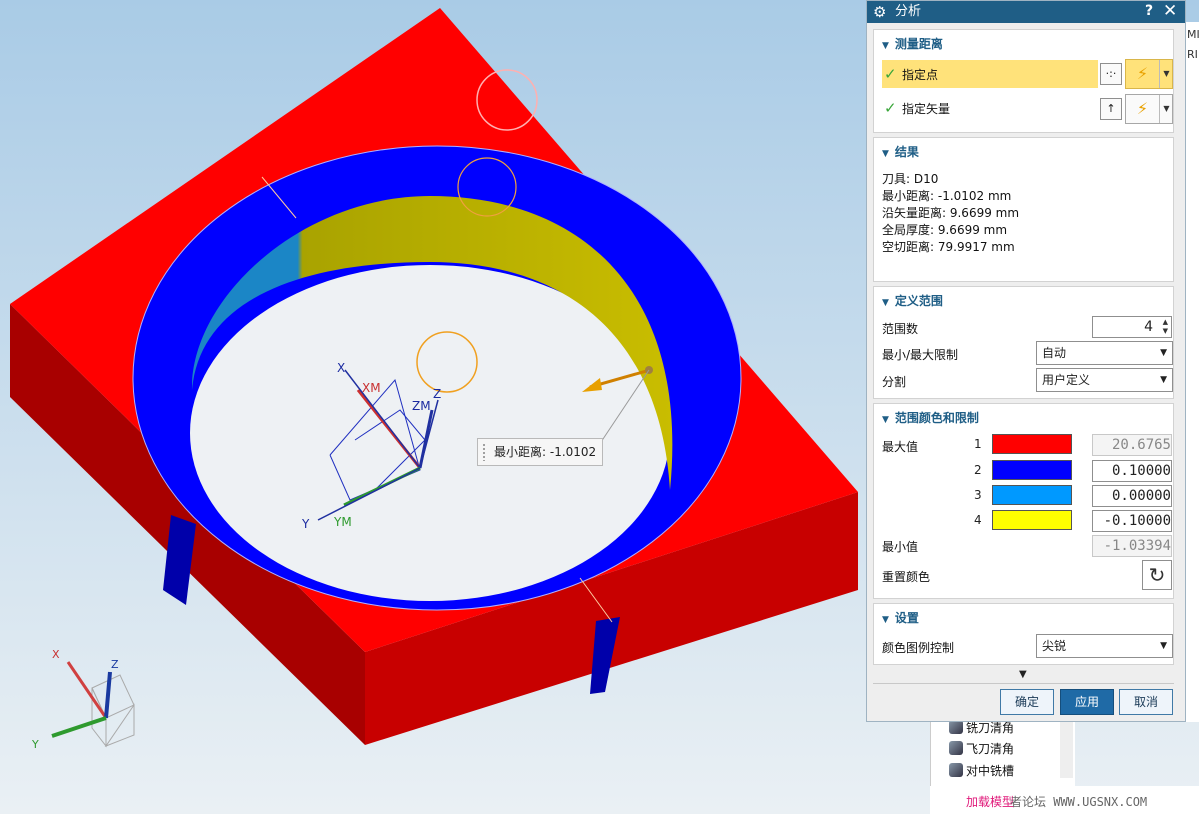  Describe the element at coordinates (880, 12) in the screenshot. I see `gear-icon: ⚙` at that location.